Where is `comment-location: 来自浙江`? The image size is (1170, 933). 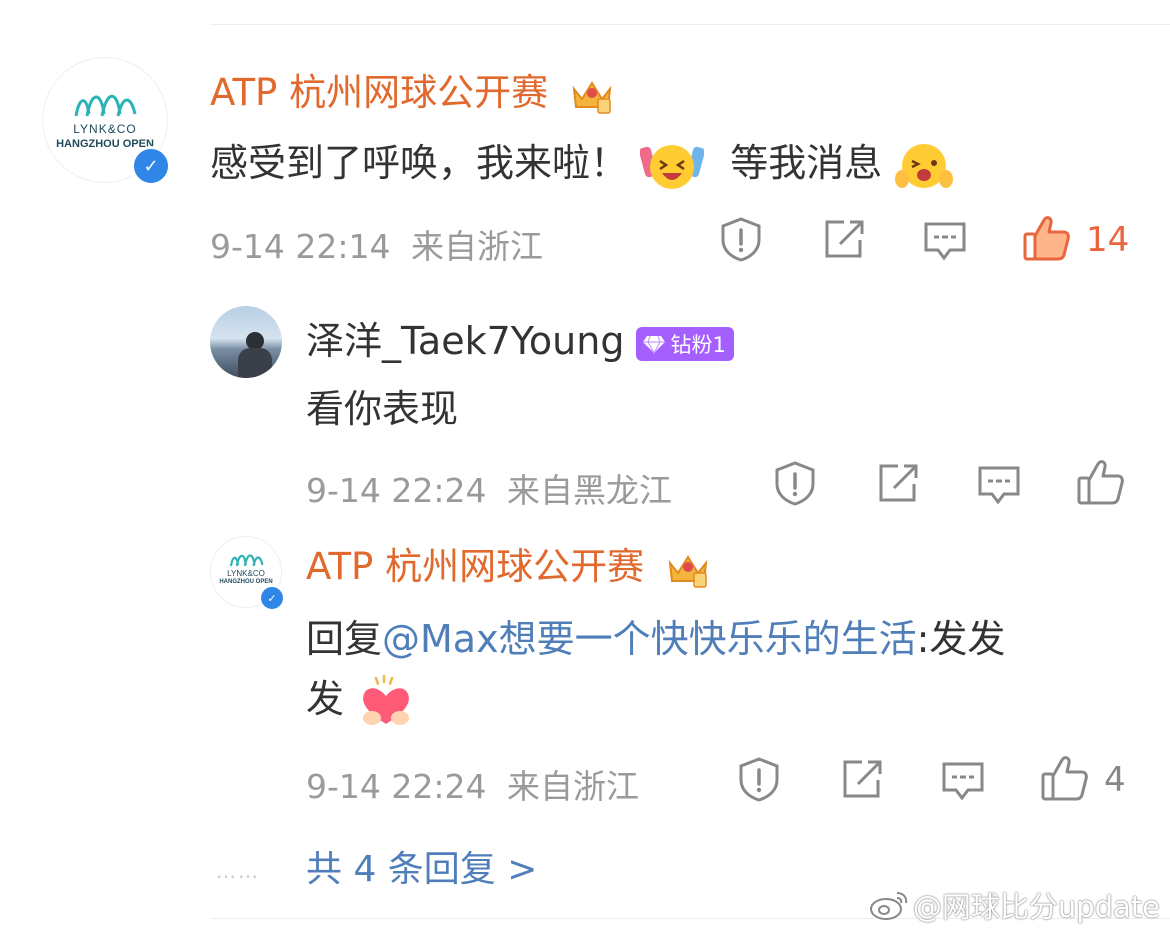 comment-location: 来自浙江 is located at coordinates (477, 246).